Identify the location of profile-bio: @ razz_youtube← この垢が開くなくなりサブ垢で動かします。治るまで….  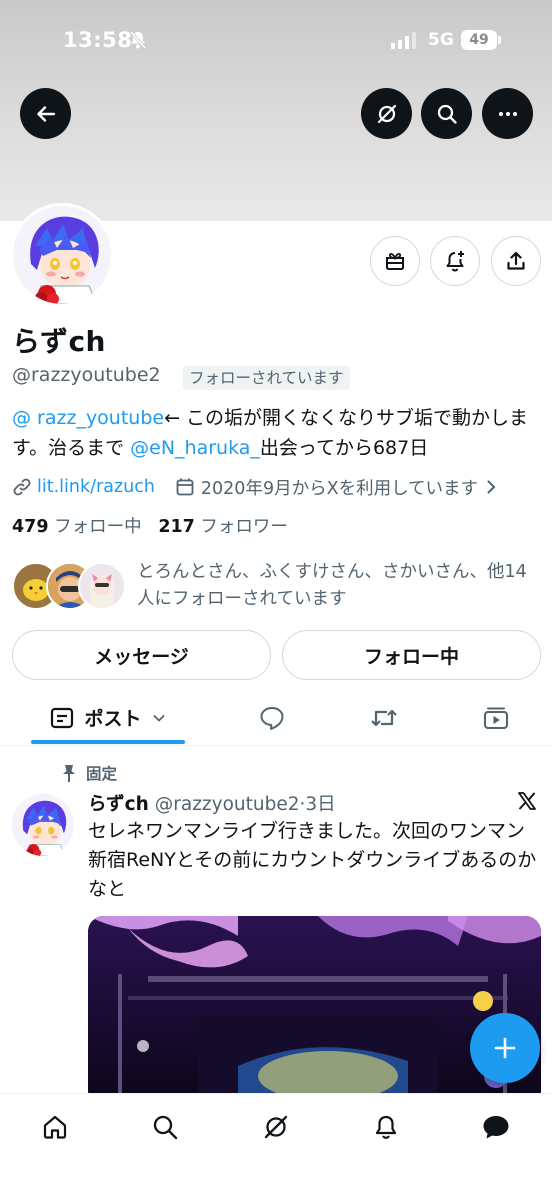
(277, 433).